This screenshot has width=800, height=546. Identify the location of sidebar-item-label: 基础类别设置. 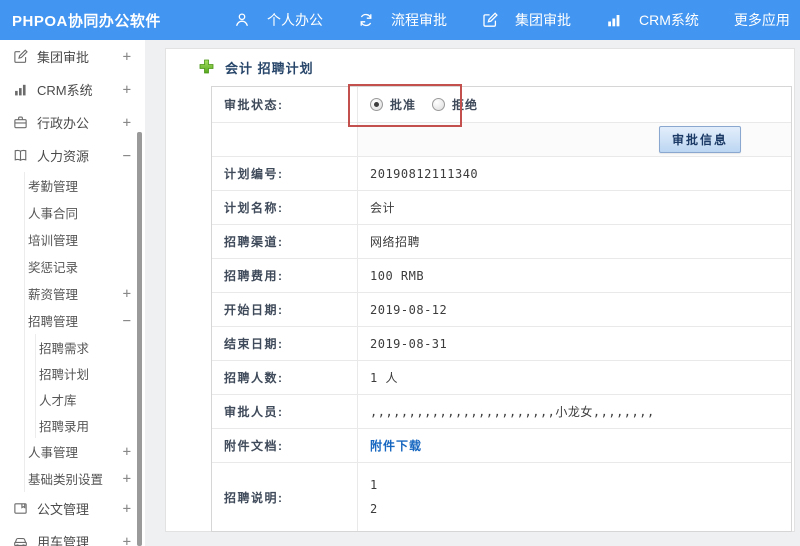
(66, 480).